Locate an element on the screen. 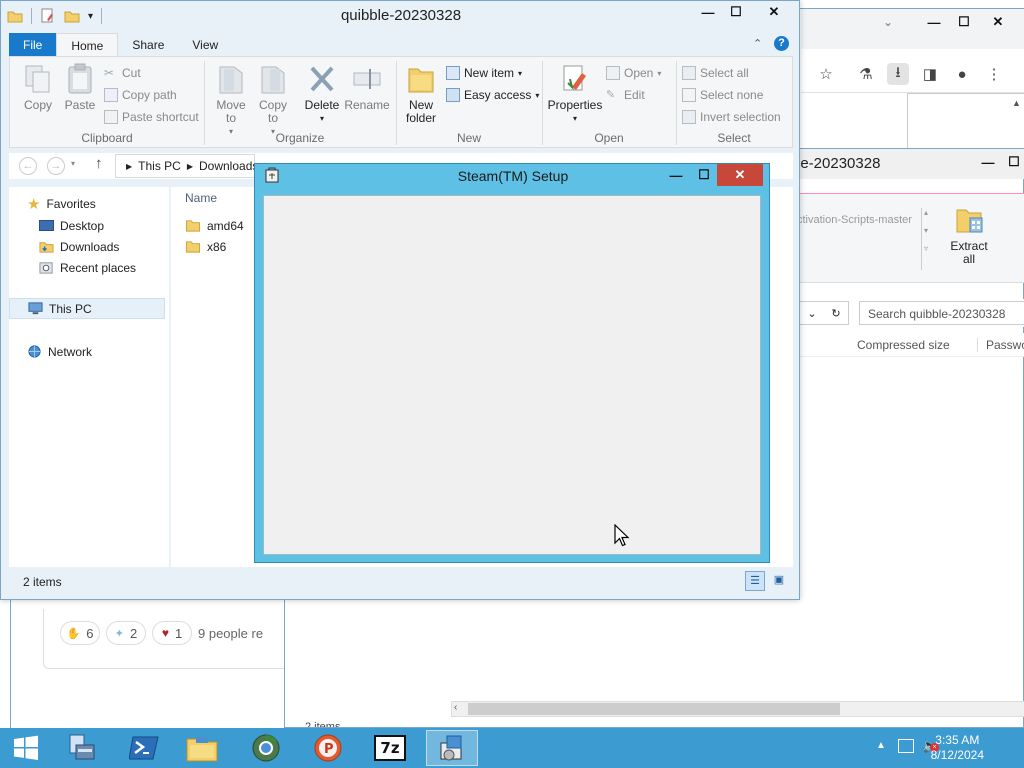 The width and height of the screenshot is (1024, 768). zip-minimize-button: — is located at coordinates (988, 162).